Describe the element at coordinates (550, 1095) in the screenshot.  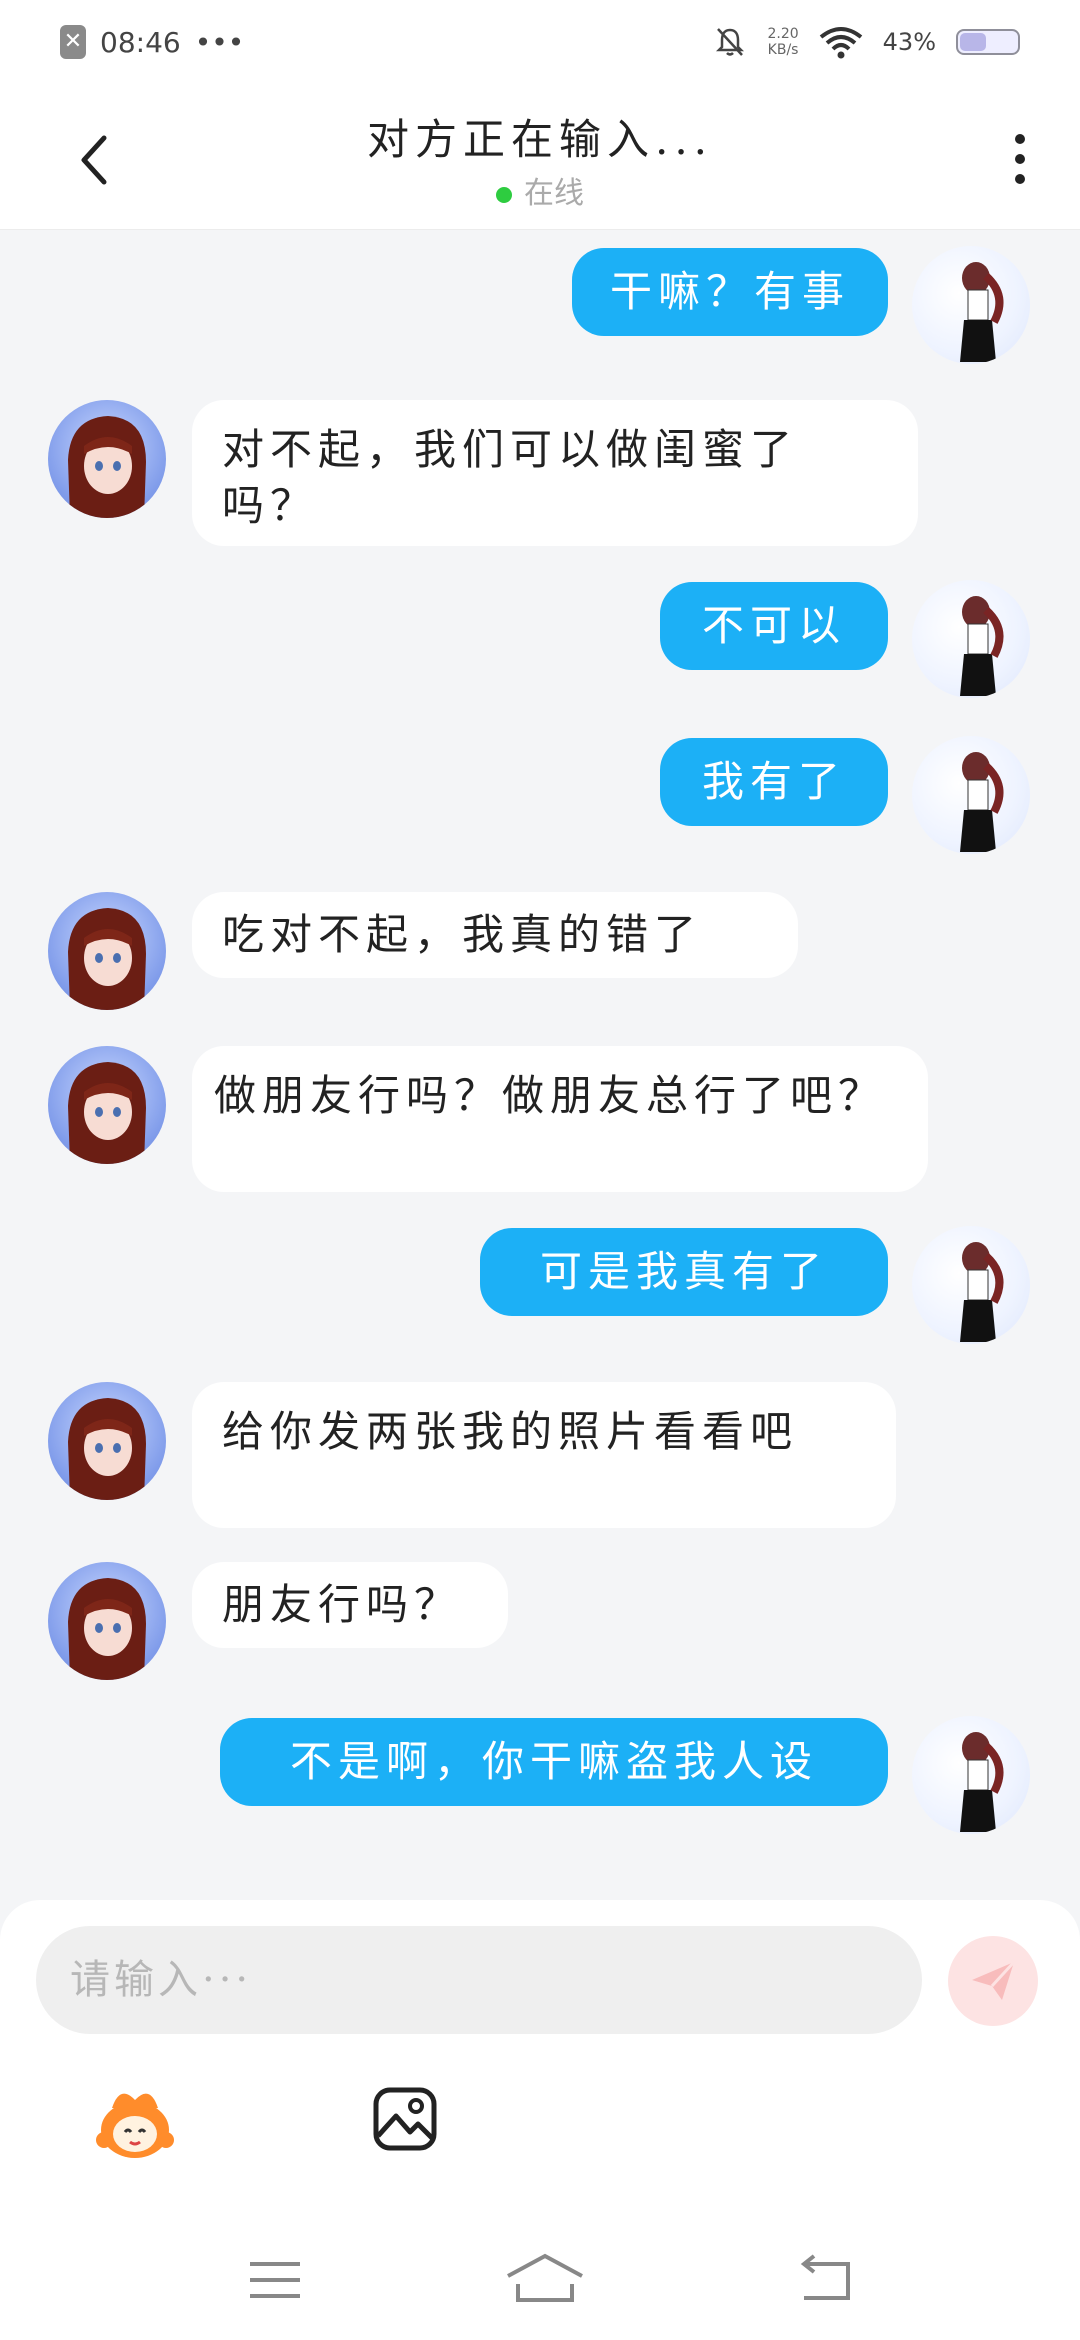
I see `message-text: 做朋友行吗？做朋友总行了吧？` at that location.